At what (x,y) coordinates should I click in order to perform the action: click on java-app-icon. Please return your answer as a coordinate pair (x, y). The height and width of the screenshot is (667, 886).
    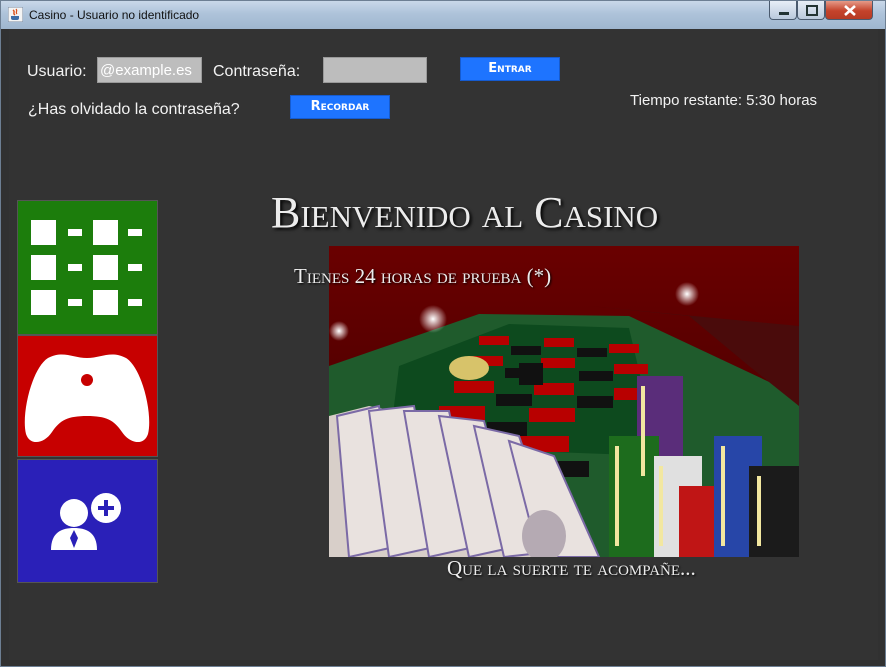
    Looking at the image, I should click on (15, 14).